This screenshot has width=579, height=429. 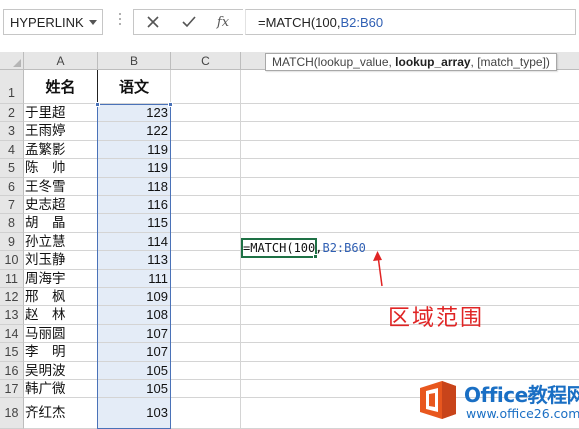 What do you see at coordinates (410, 279) in the screenshot?
I see `cell-d11` at bounding box center [410, 279].